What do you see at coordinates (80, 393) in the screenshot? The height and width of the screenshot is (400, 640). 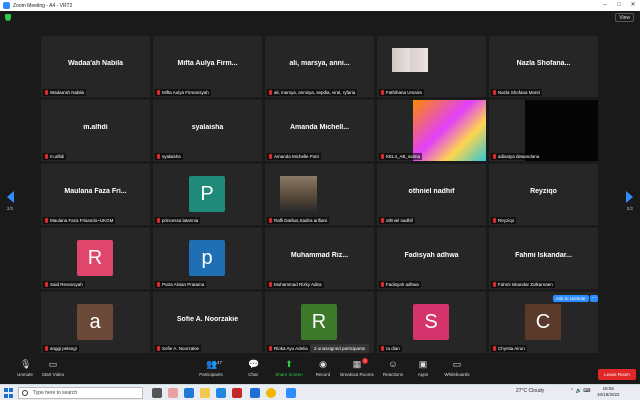 I see `taskbar-search-box: Type here to search` at bounding box center [80, 393].